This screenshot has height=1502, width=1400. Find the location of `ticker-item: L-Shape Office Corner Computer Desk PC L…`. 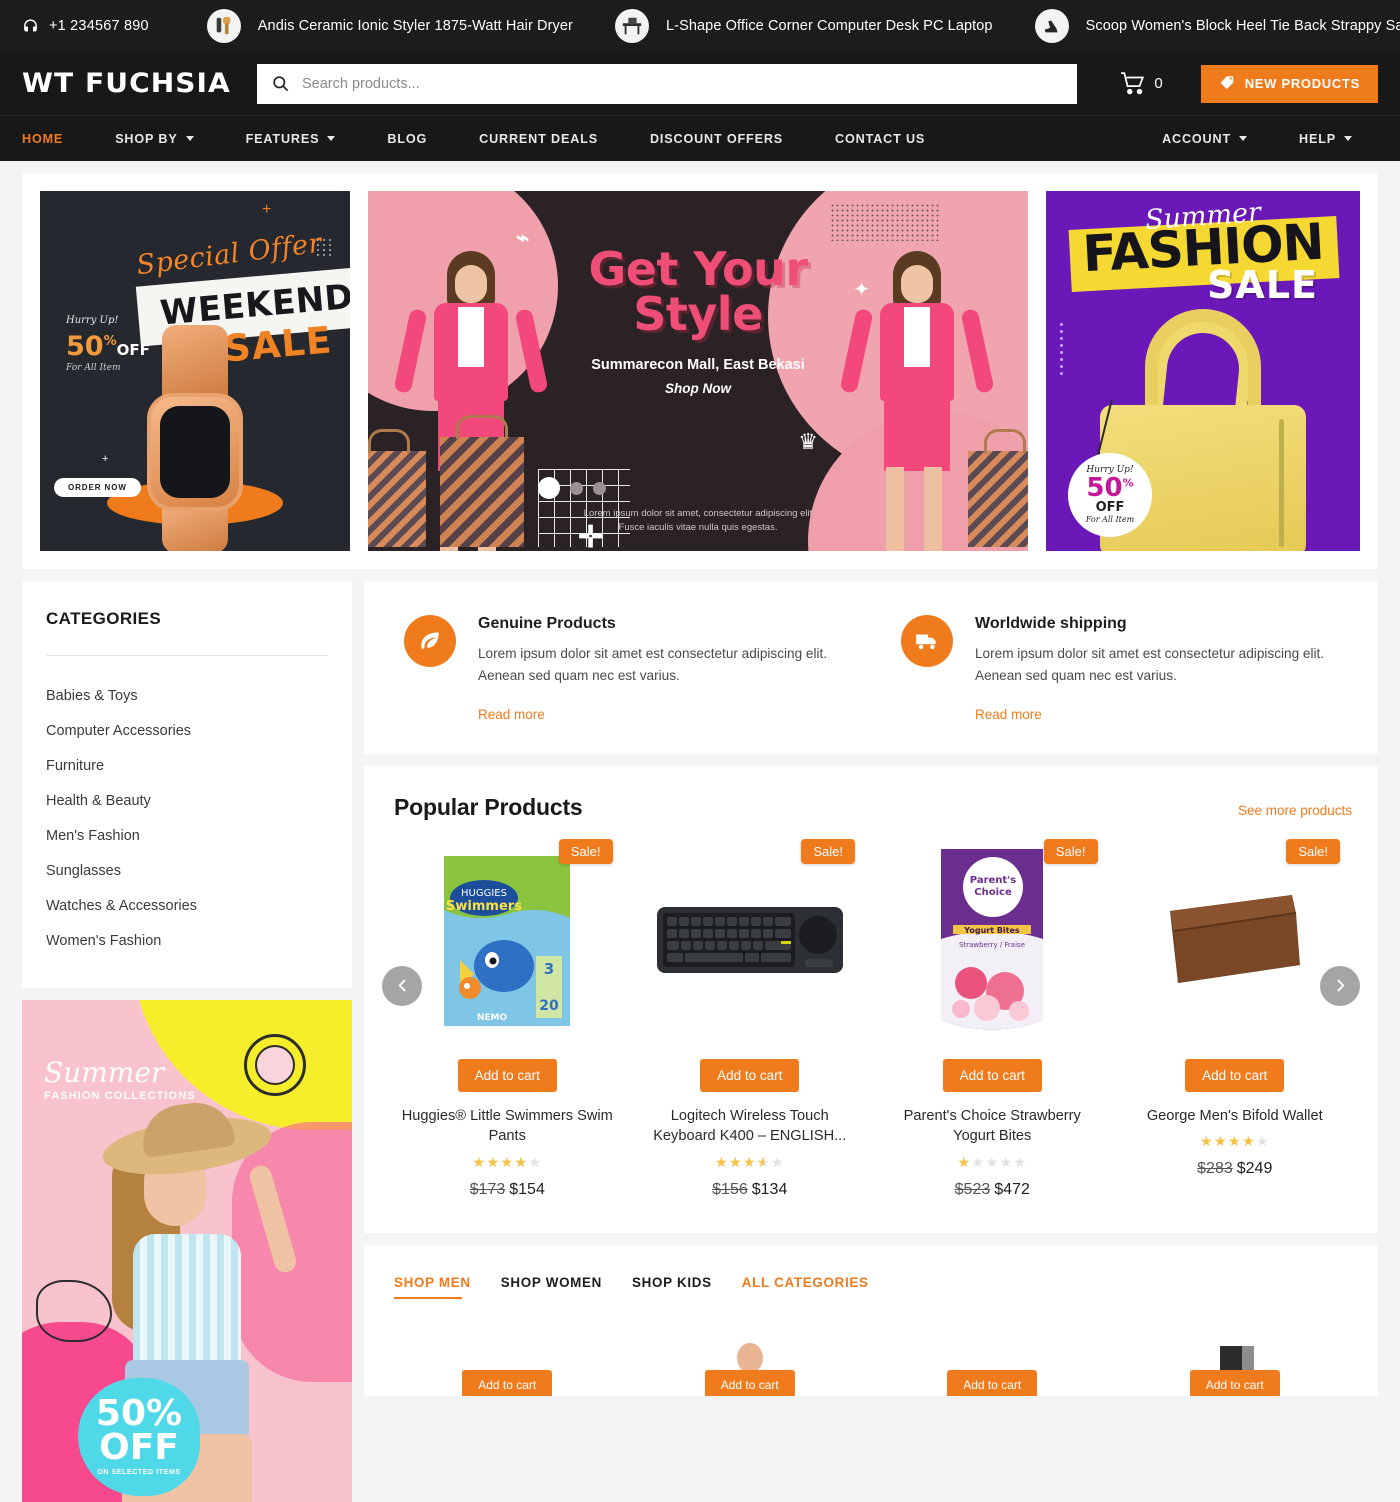

ticker-item: L-Shape Office Corner Computer Desk PC L… is located at coordinates (803, 26).